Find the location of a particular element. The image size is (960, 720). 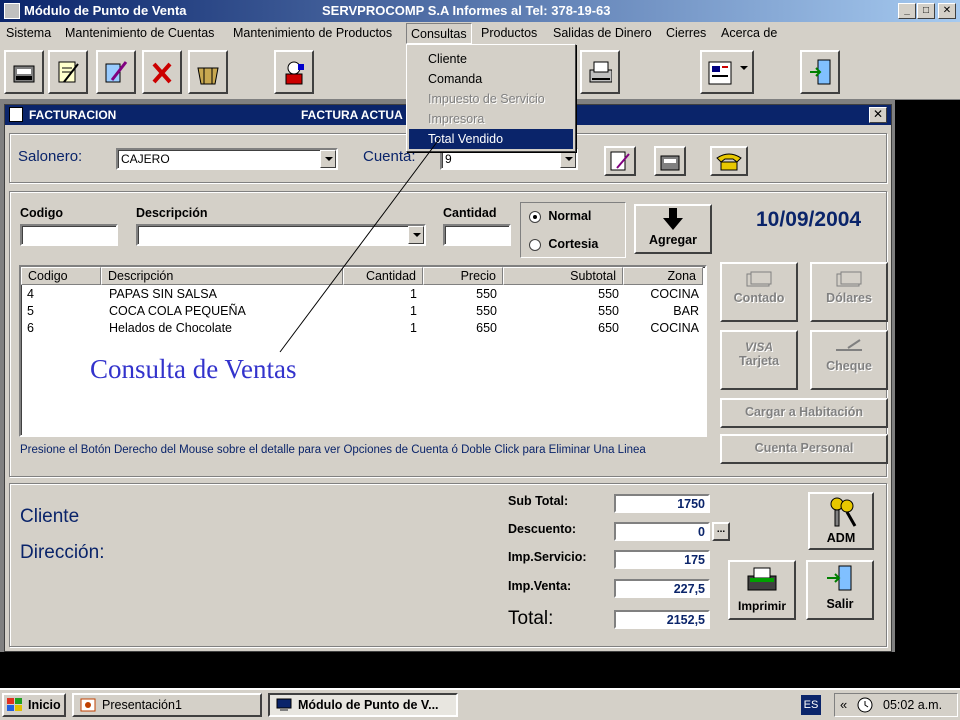

toolbar-write-button is located at coordinates (116, 72).